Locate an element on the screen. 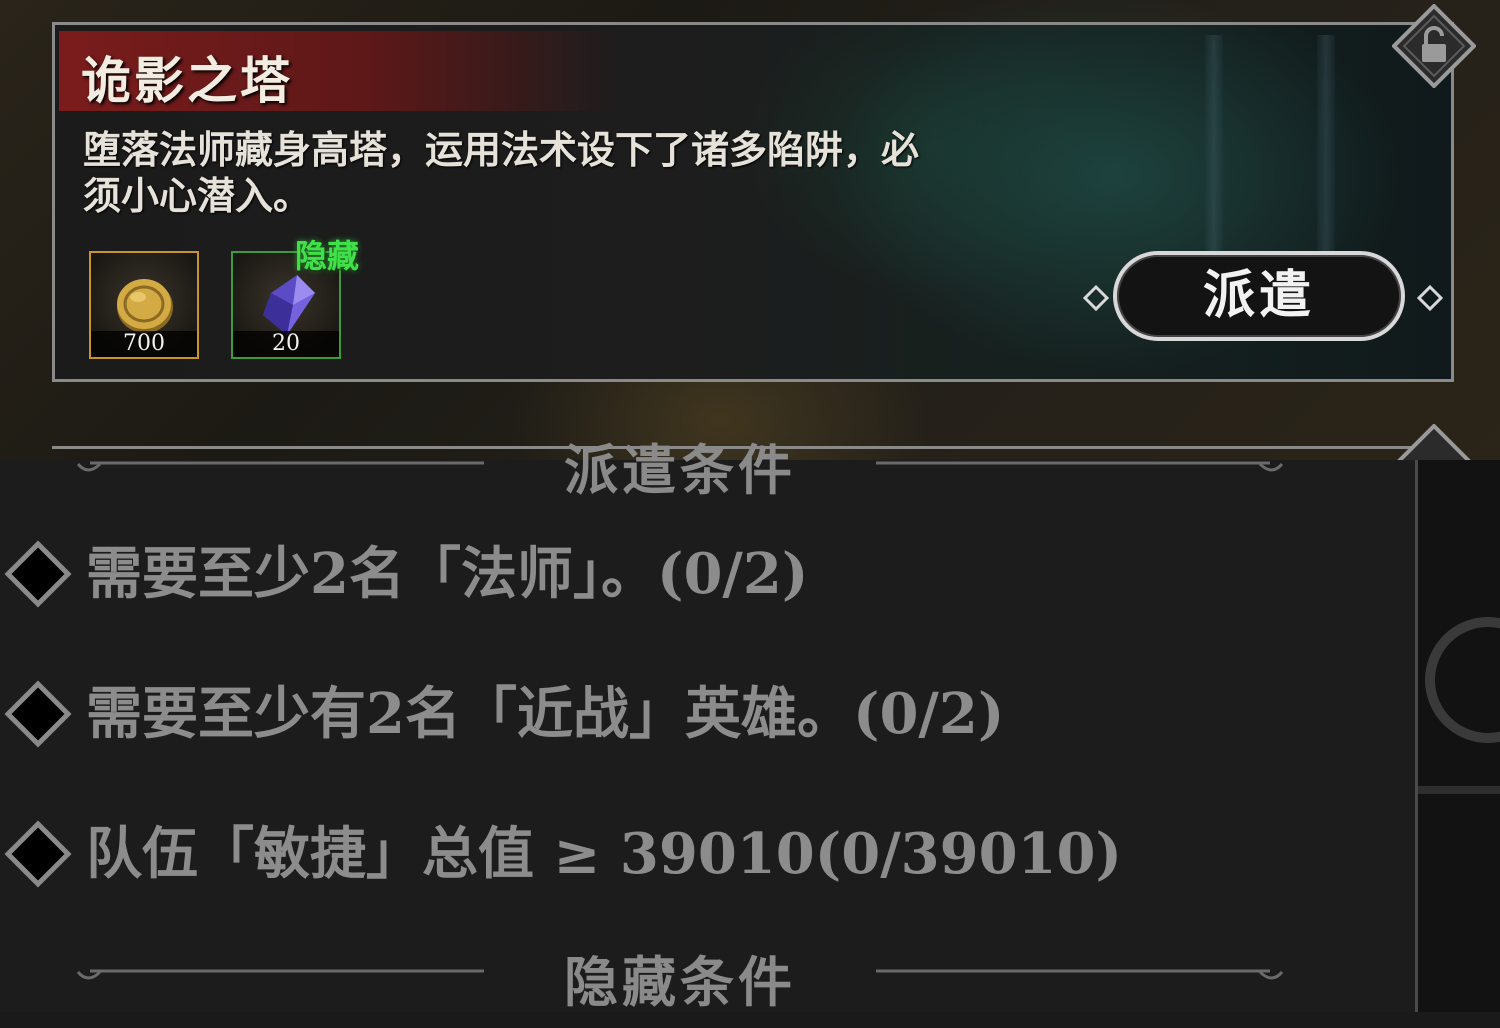 The height and width of the screenshot is (1028, 1500). ornament-left-icon is located at coordinates (1096, 298).